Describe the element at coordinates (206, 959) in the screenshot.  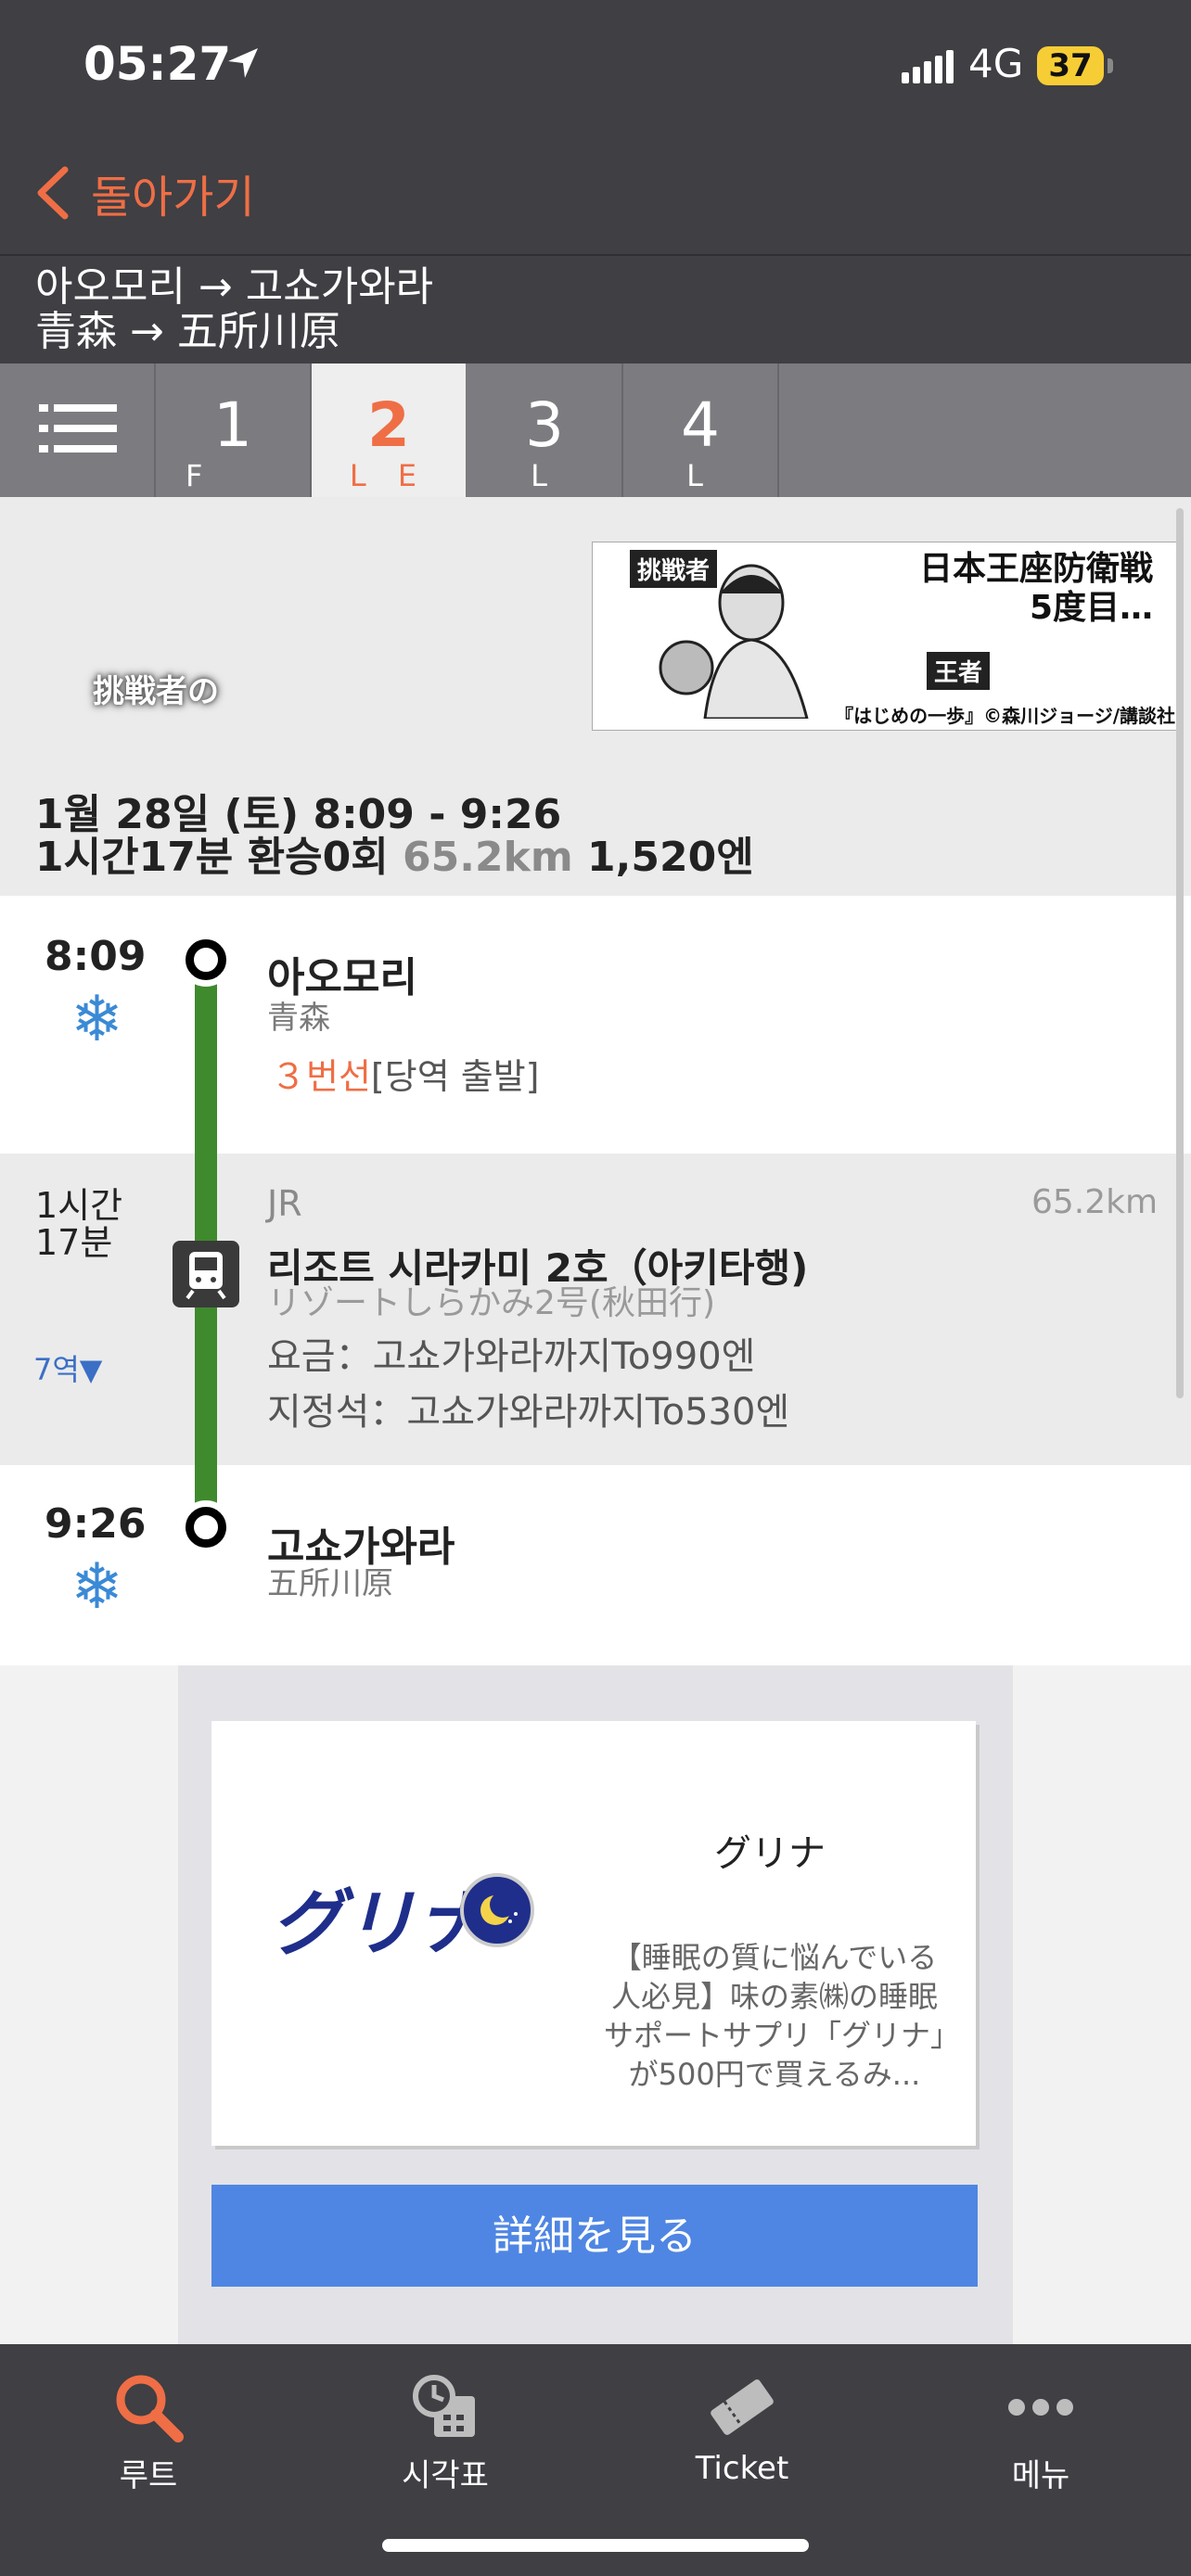
I see `departure-node` at that location.